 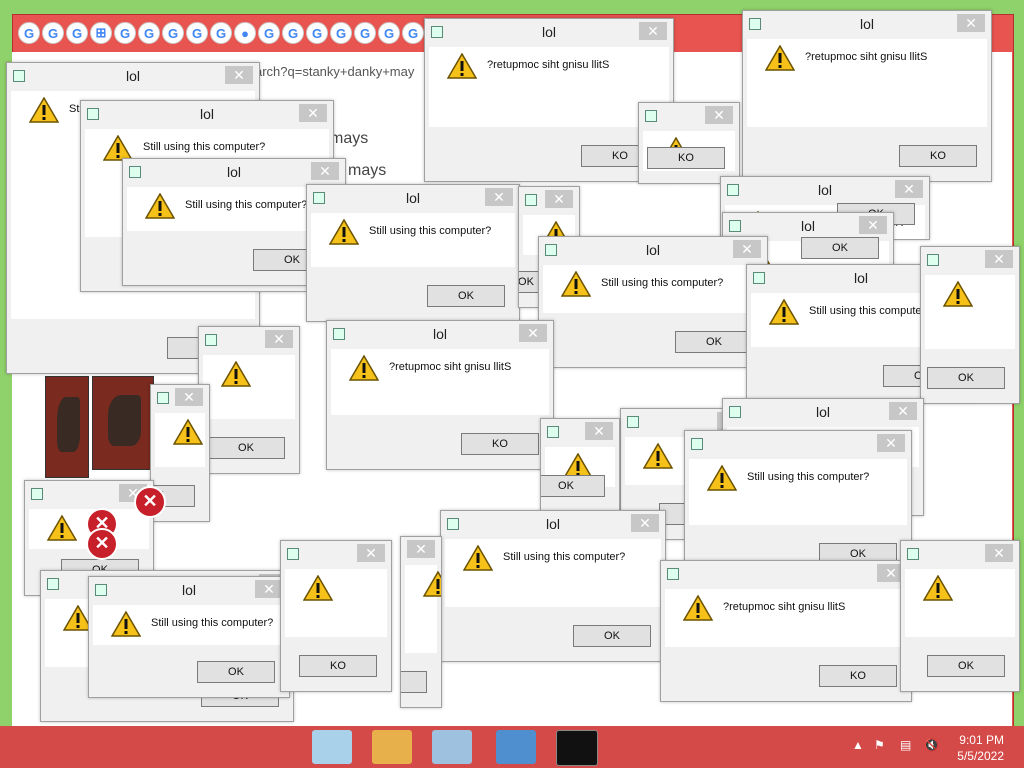 I want to click on address-bar: arch?q=stanky+danky+may, so click(x=334, y=71).